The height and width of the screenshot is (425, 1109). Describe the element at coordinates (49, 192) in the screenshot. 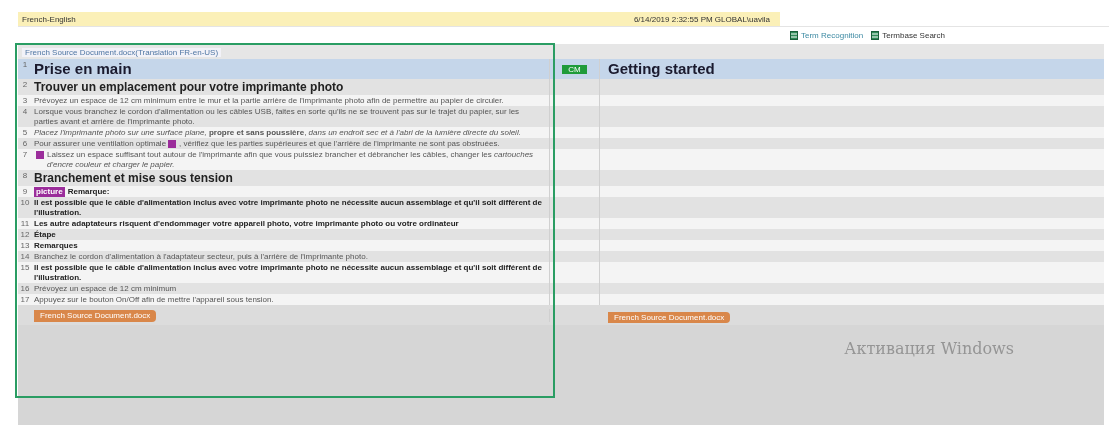

I see `formatting-tag: picture` at that location.